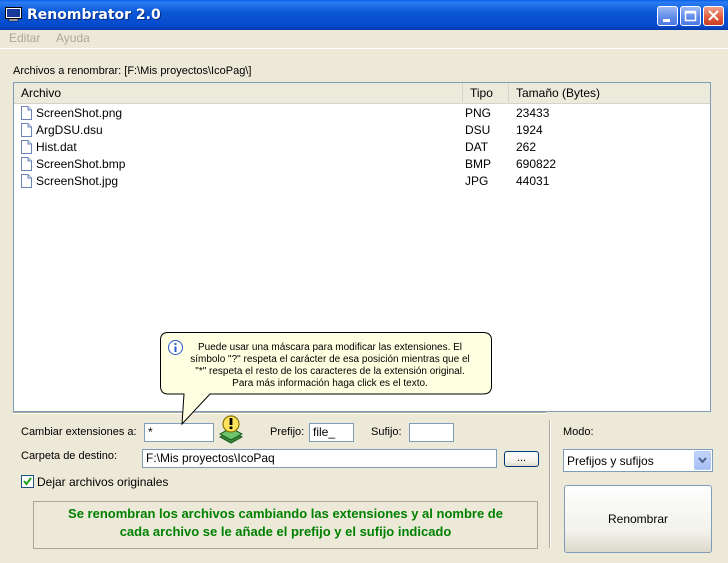 The width and height of the screenshot is (728, 563). I want to click on mode-select: Prefijos y sufijos, so click(638, 460).